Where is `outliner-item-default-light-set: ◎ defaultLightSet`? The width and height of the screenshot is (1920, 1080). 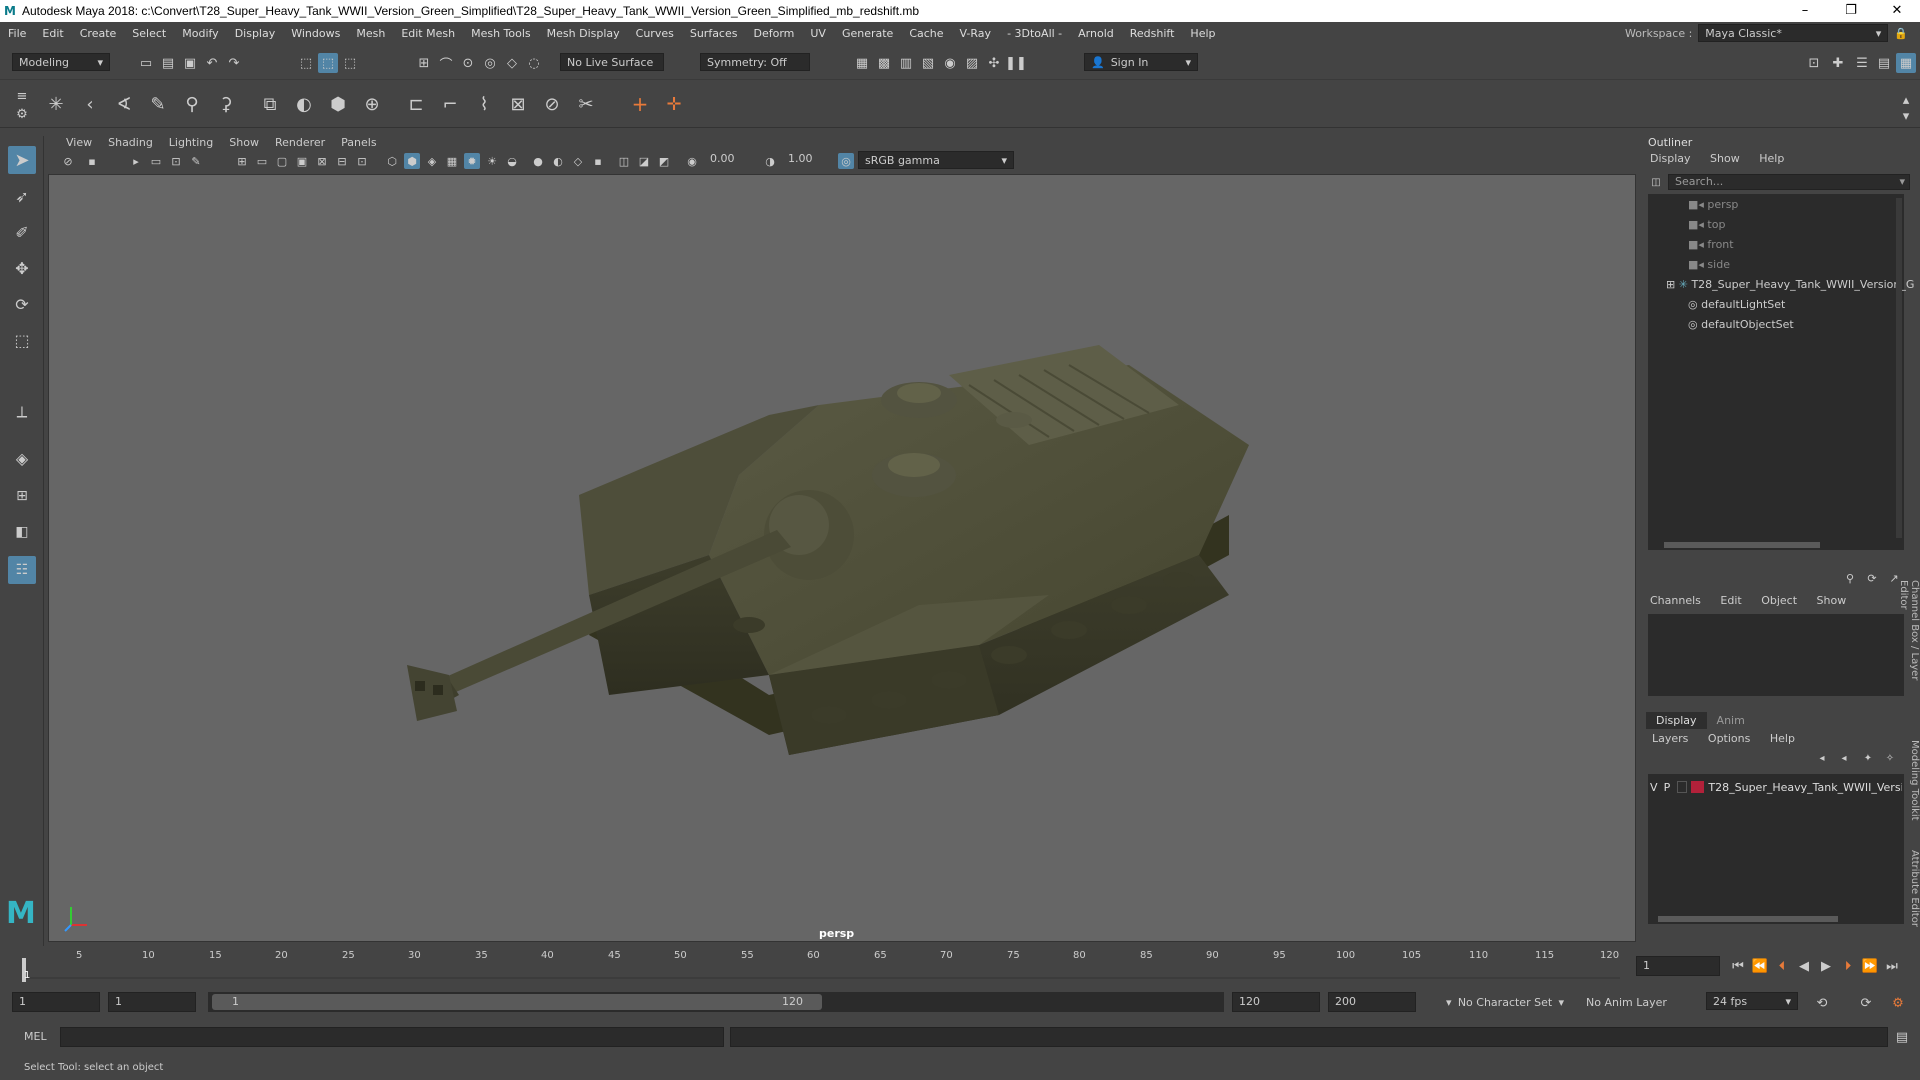 outliner-item-default-light-set: ◎ defaultLightSet is located at coordinates (1736, 305).